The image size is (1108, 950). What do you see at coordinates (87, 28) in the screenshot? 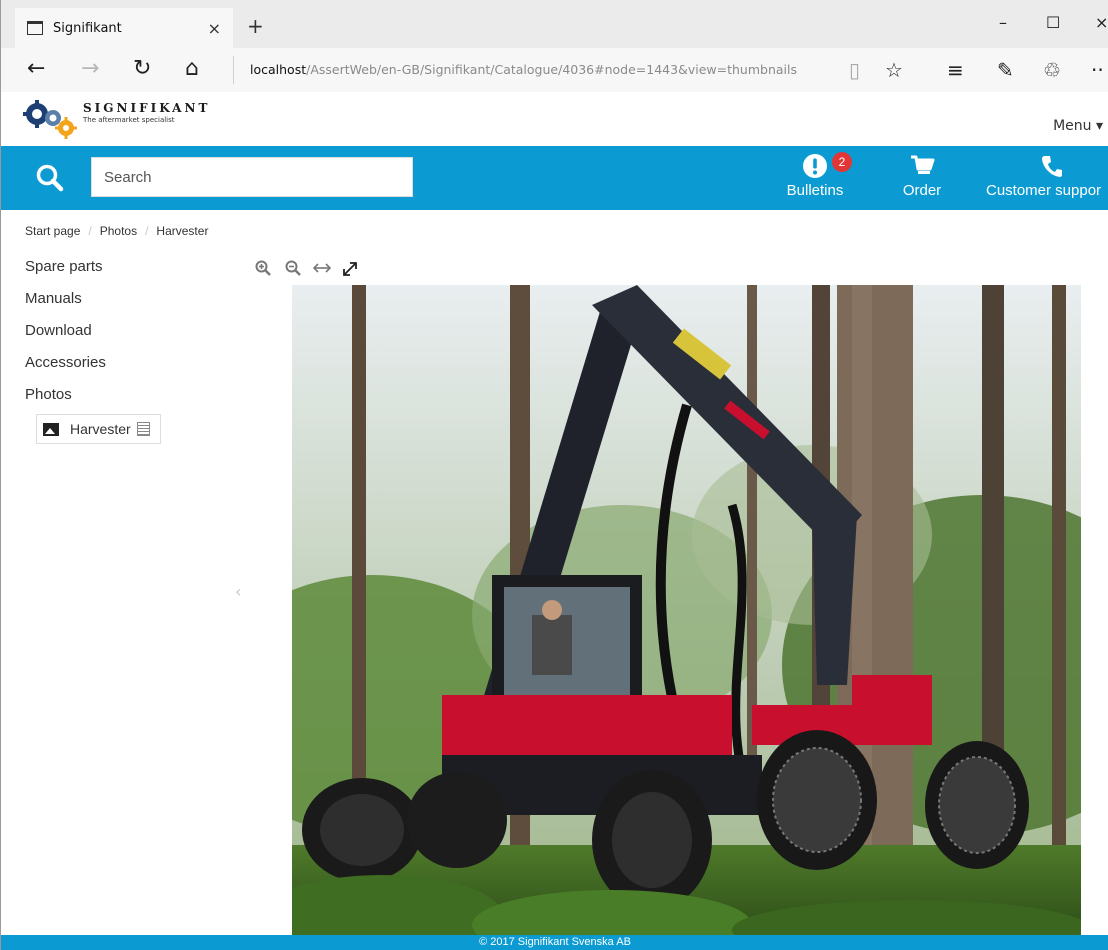
I see `tab-title: Signifikant` at bounding box center [87, 28].